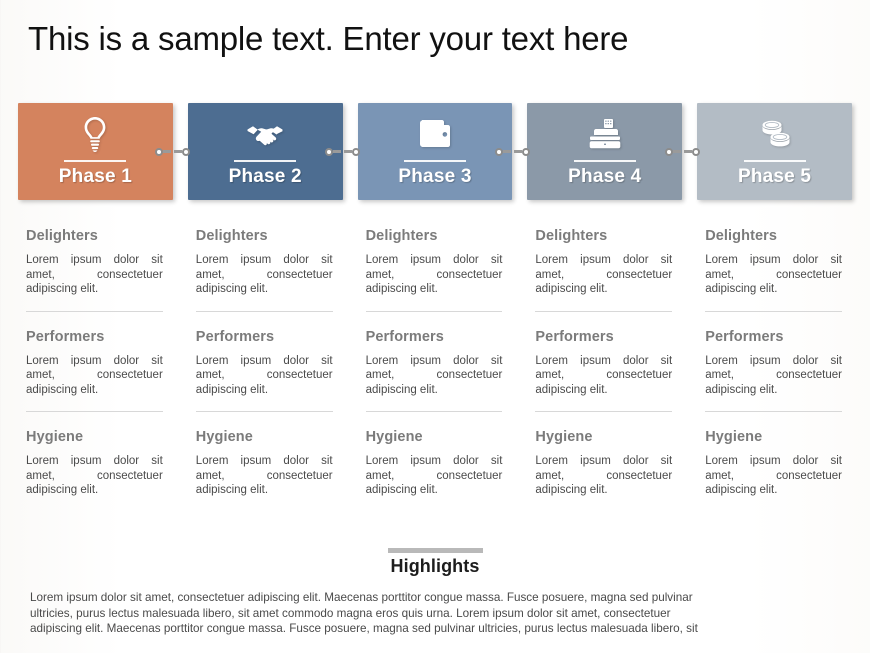 The height and width of the screenshot is (653, 870). Describe the element at coordinates (265, 134) in the screenshot. I see `handshake-icon` at that location.